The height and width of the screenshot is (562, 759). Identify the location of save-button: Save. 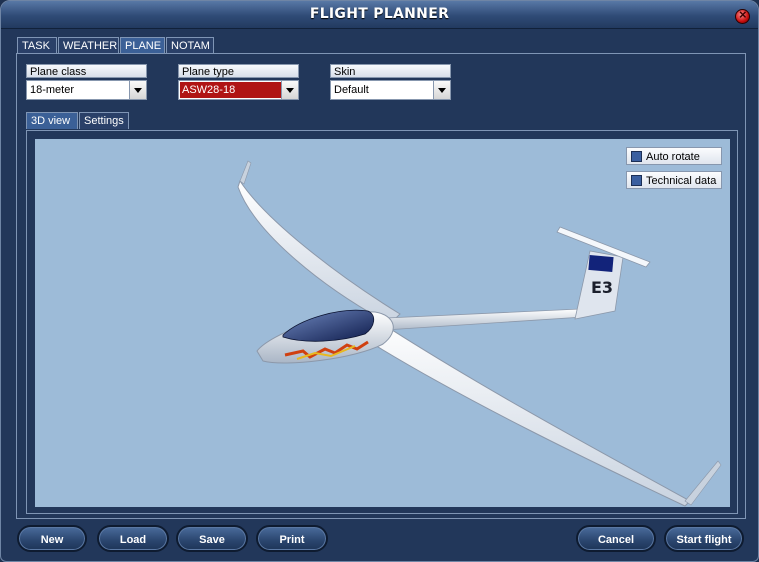
(212, 538).